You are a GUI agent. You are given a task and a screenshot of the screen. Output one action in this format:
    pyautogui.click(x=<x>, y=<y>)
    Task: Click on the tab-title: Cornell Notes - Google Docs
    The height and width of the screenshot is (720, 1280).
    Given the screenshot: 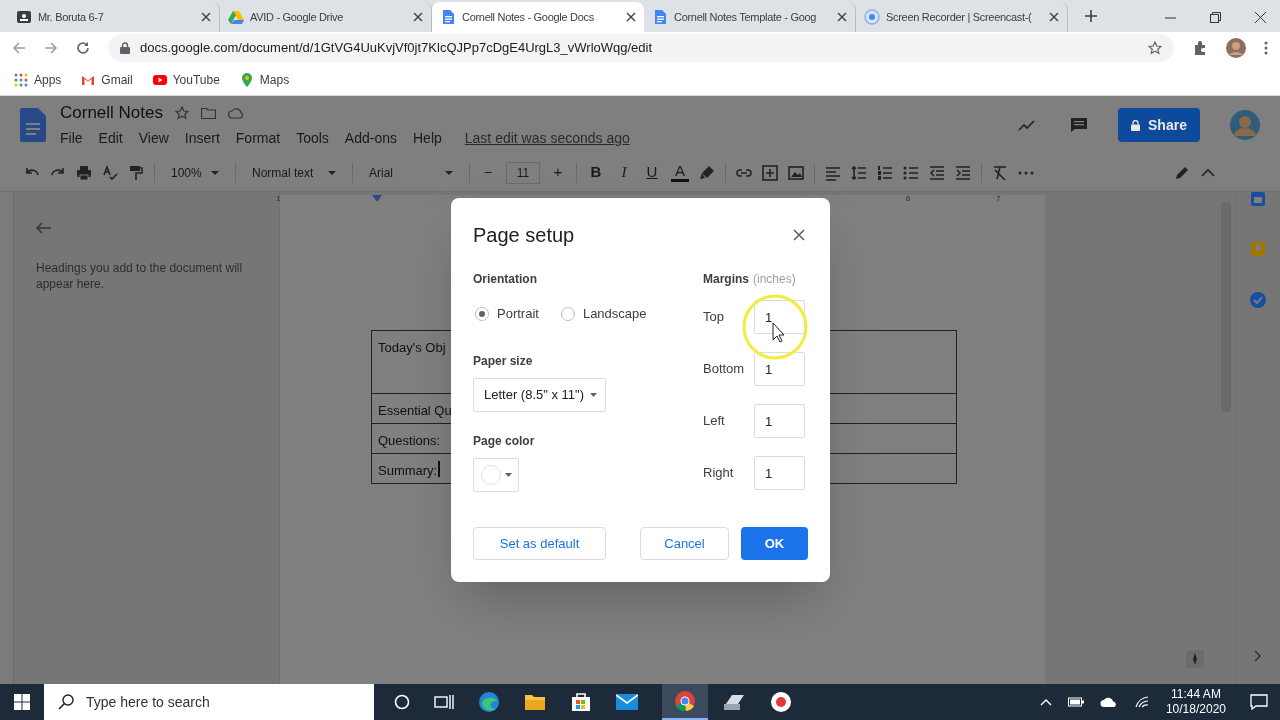 What is the action you would take?
    pyautogui.click(x=528, y=17)
    